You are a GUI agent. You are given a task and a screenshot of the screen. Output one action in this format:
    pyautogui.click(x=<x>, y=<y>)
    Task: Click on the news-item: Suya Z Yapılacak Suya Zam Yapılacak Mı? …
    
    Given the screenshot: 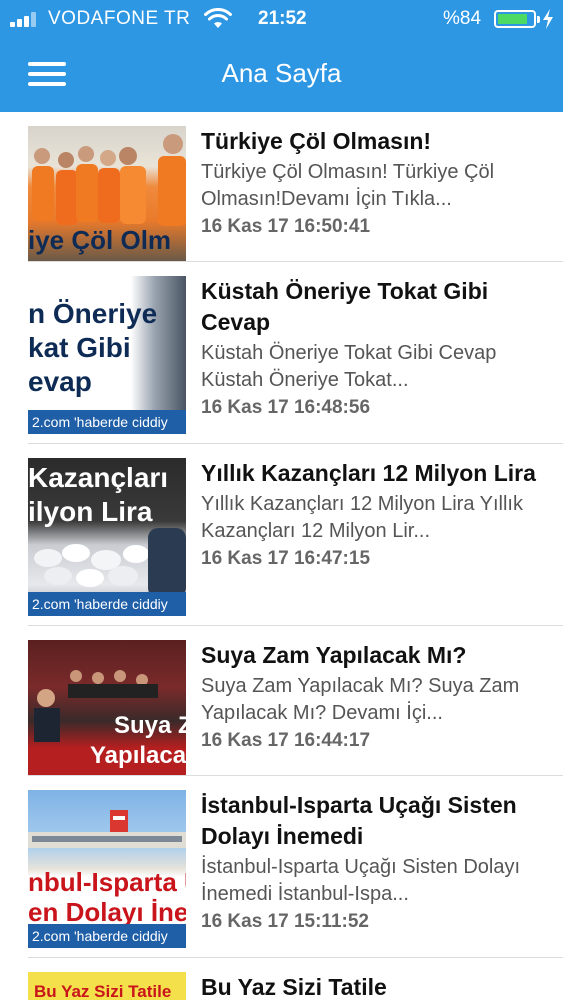 What is the action you would take?
    pyautogui.click(x=295, y=701)
    